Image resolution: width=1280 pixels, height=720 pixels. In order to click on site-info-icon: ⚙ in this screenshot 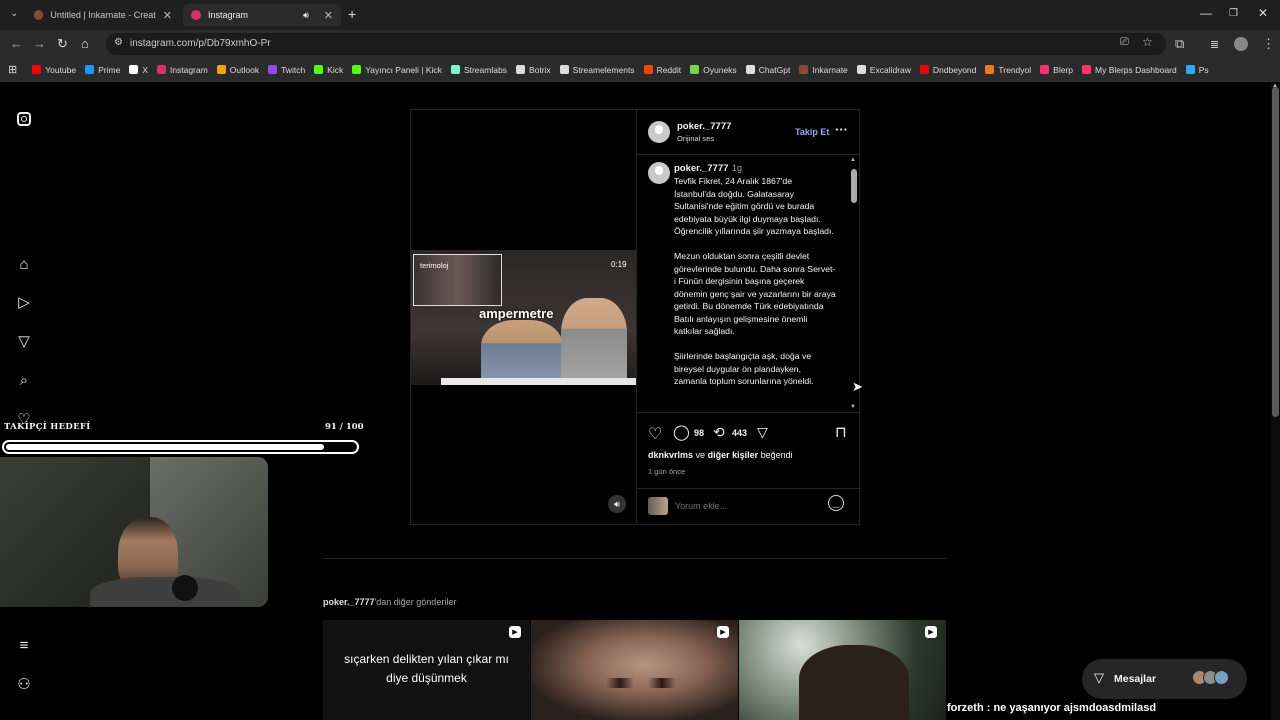, I will do `click(118, 42)`.